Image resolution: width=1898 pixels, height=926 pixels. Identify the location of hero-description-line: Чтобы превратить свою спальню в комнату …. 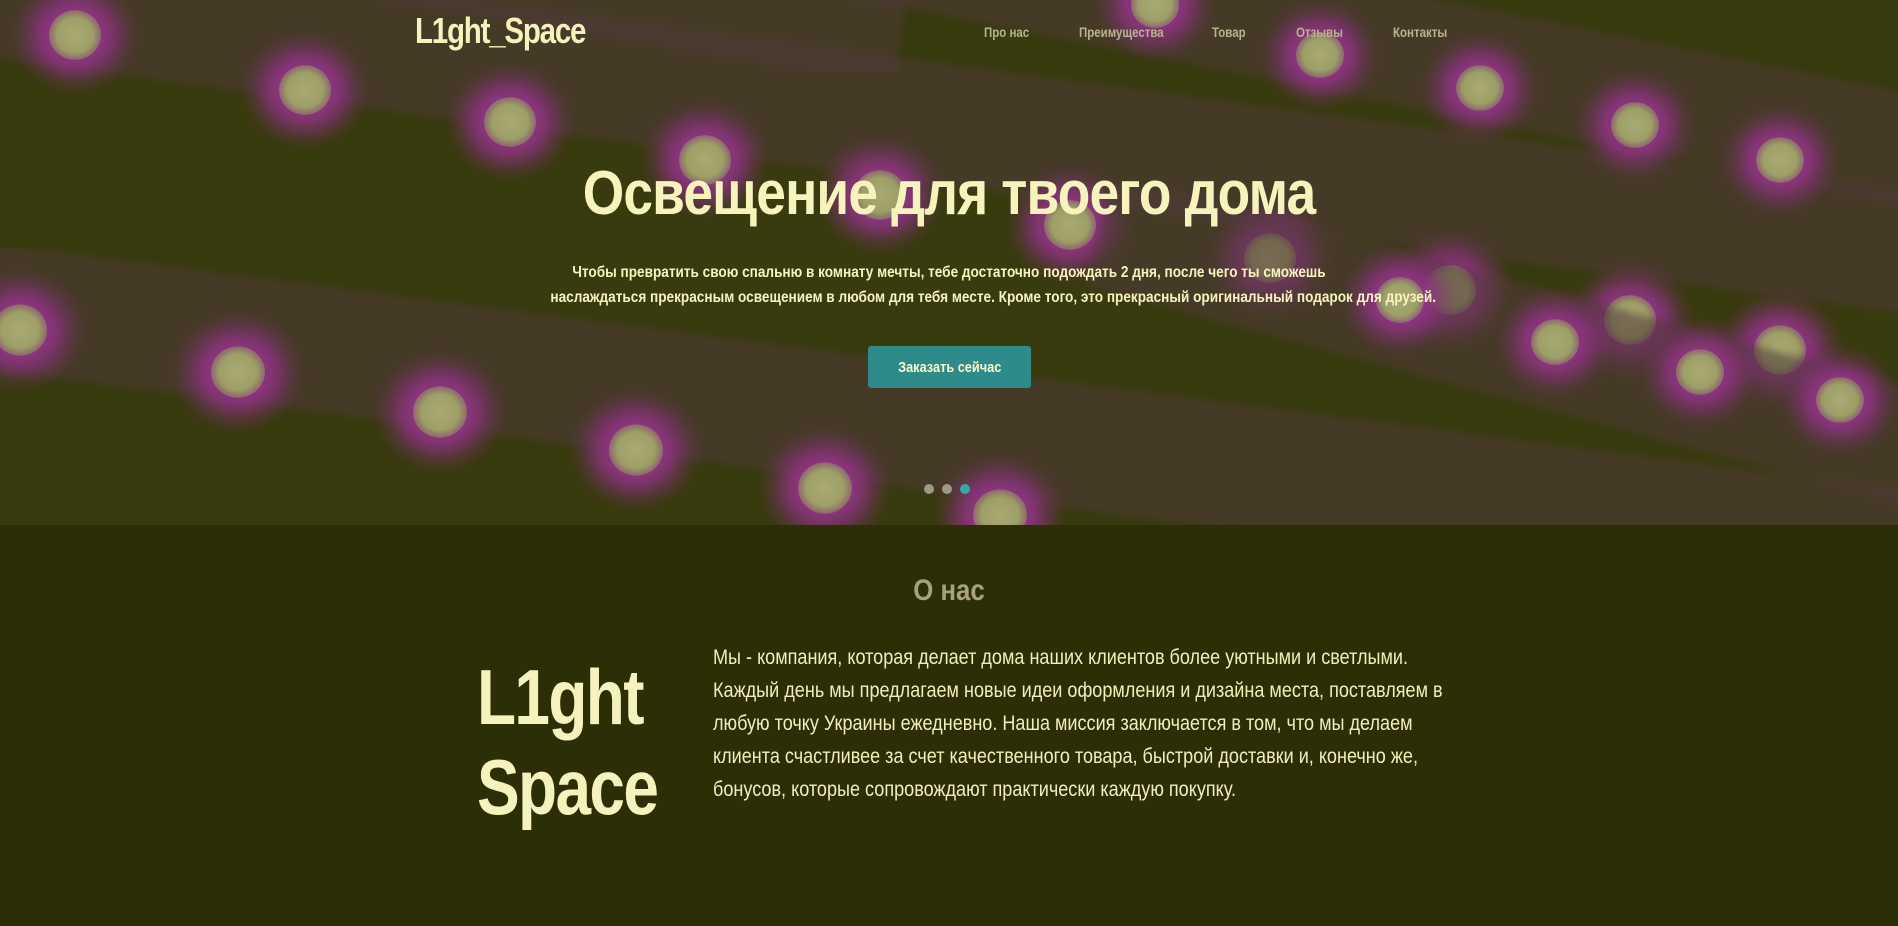
(949, 272).